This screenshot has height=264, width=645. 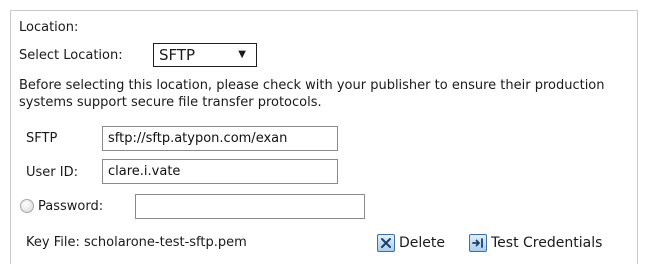 I want to click on location-select-value: SFTP, so click(x=177, y=55).